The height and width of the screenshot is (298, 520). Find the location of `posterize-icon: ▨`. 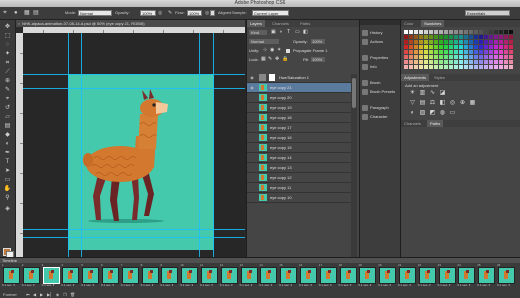

posterize-icon: ▨ is located at coordinates (422, 113).